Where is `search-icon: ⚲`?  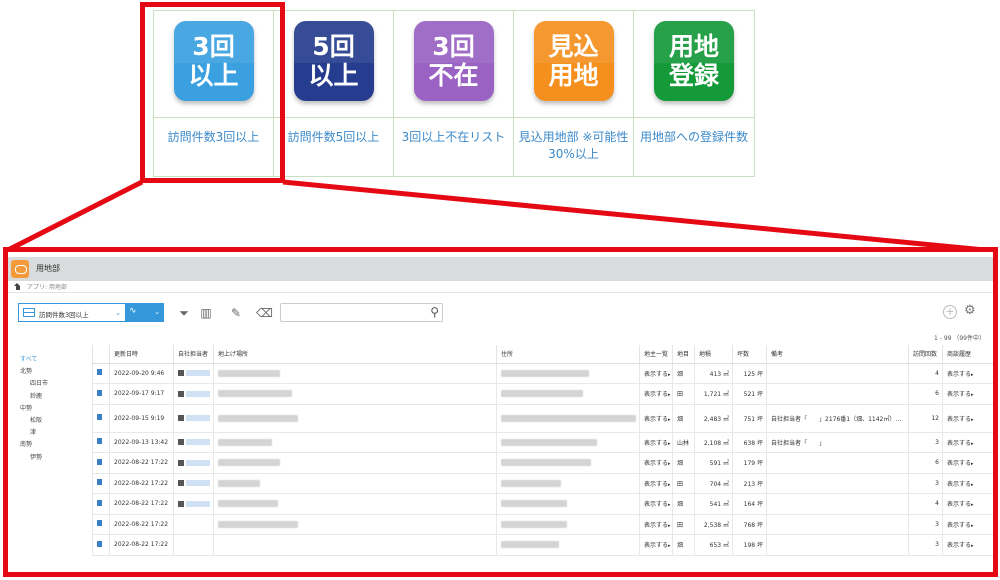 search-icon: ⚲ is located at coordinates (434, 312).